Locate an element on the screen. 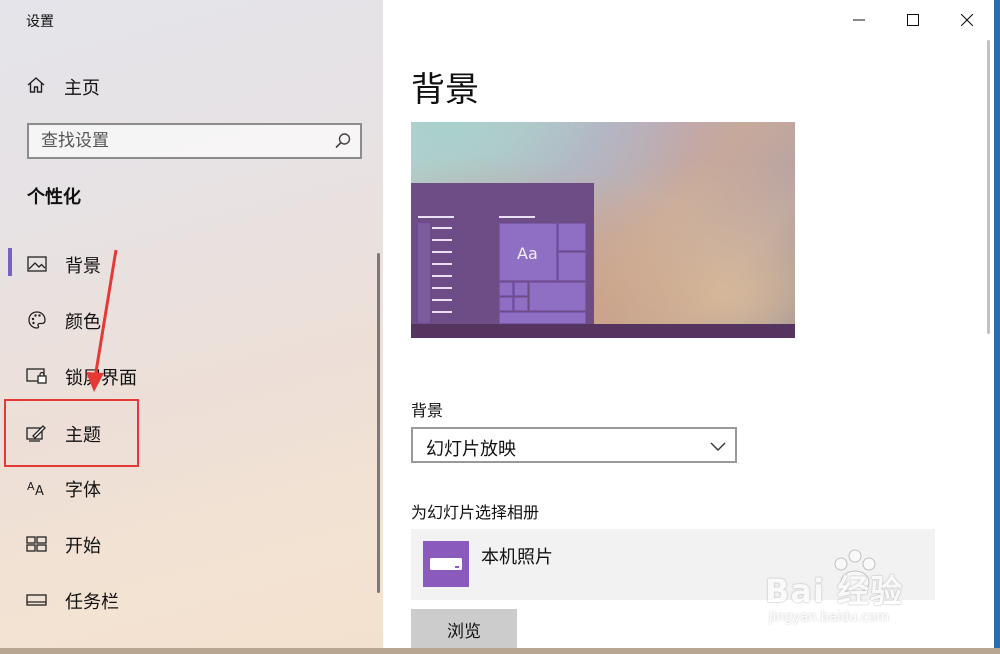 This screenshot has width=1000, height=654. sidebar-item-start: 开始 is located at coordinates (185, 544).